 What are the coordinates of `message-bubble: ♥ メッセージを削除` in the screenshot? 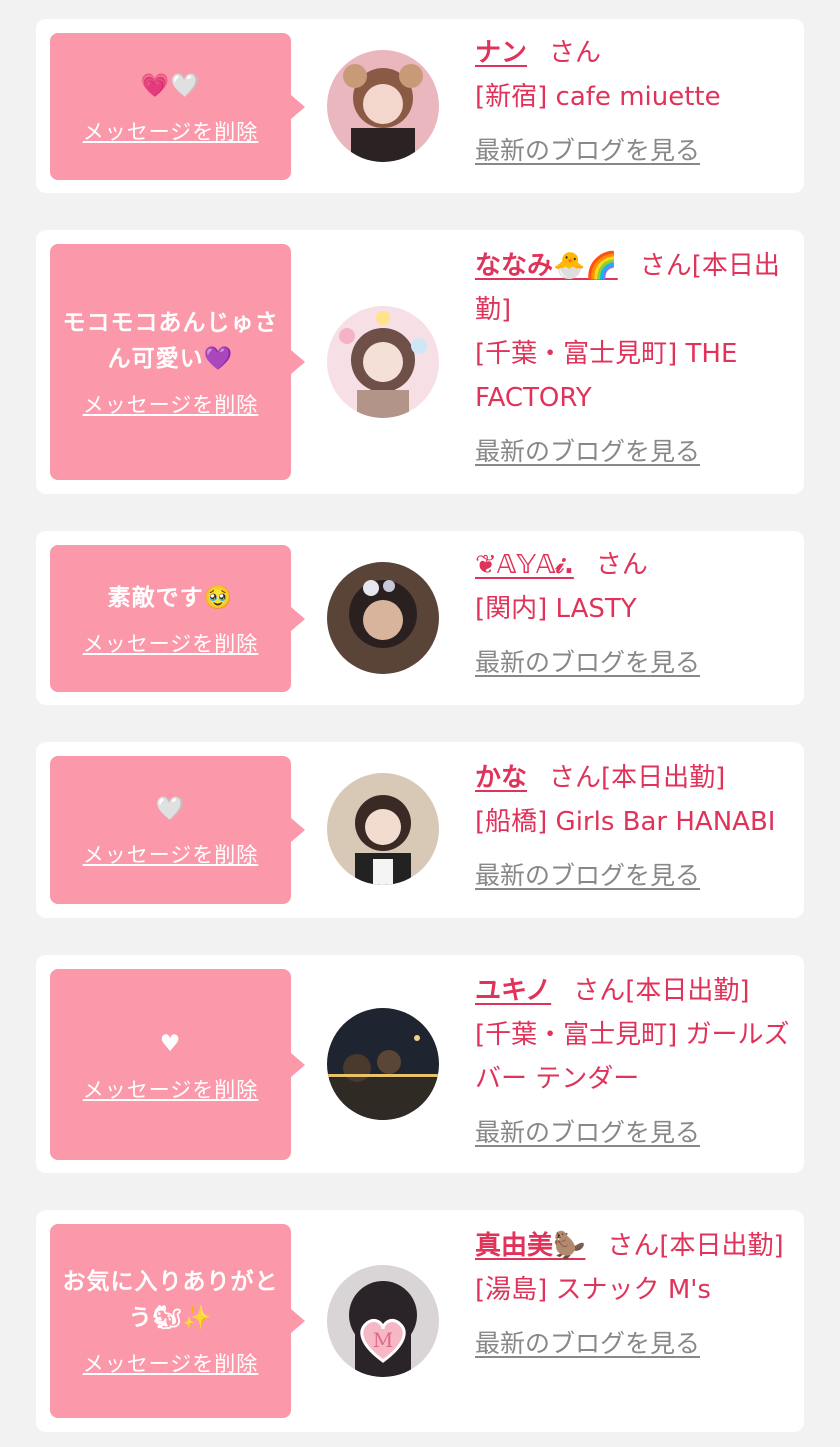 It's located at (177, 1064).